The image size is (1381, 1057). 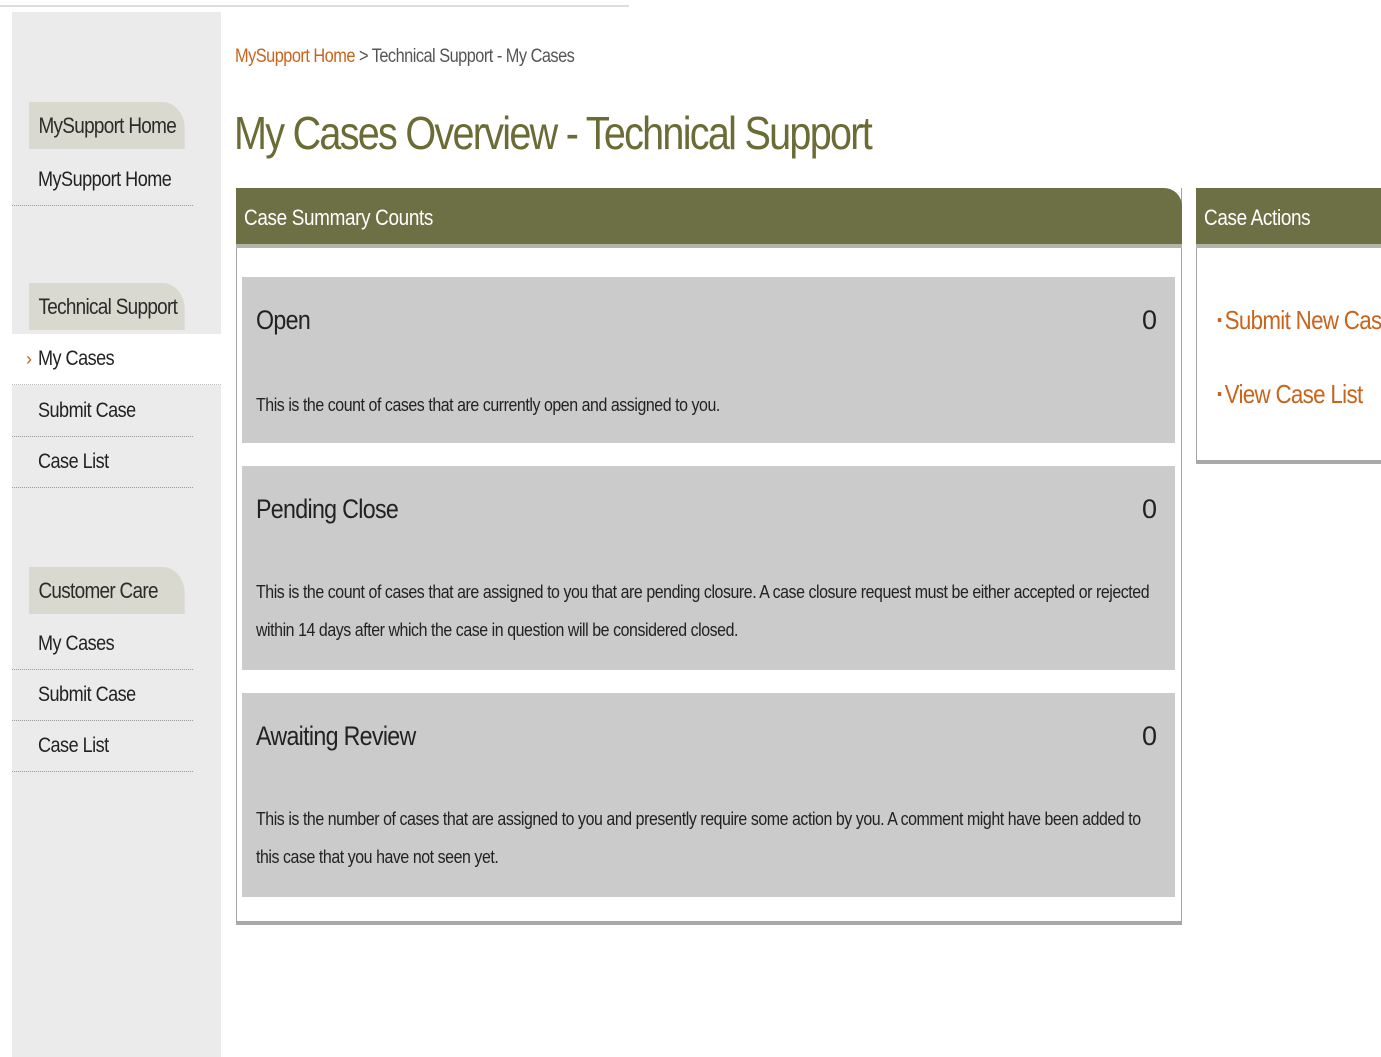 What do you see at coordinates (553, 133) in the screenshot?
I see `page-title: My Cases Overview - Technical Support` at bounding box center [553, 133].